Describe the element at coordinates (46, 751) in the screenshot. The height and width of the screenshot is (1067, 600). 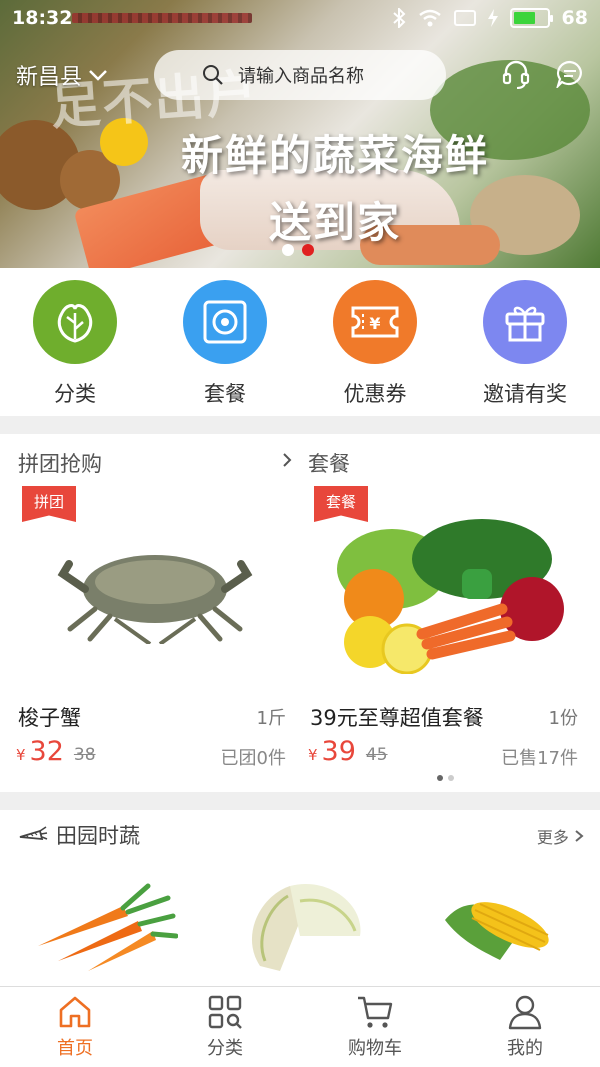
I see `price-value: 32` at that location.